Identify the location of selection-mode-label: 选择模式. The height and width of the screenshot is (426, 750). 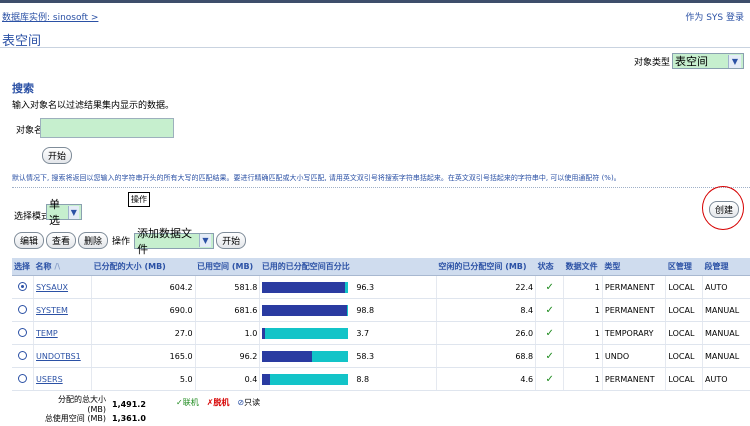
(32, 217).